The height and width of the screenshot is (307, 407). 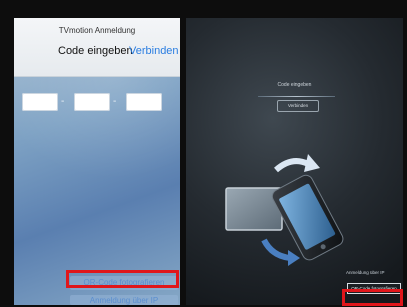 I want to click on tv-ip-login-link: Anmeldung über IP, so click(x=365, y=272).